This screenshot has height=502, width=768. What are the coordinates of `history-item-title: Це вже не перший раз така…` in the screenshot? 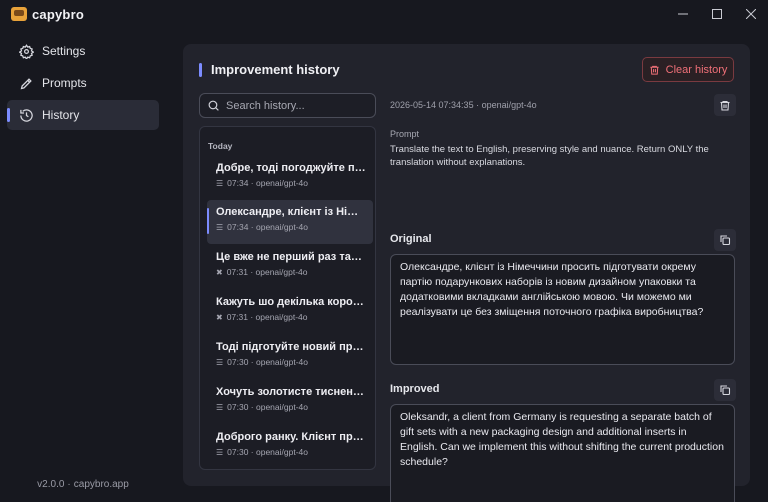 It's located at (291, 257).